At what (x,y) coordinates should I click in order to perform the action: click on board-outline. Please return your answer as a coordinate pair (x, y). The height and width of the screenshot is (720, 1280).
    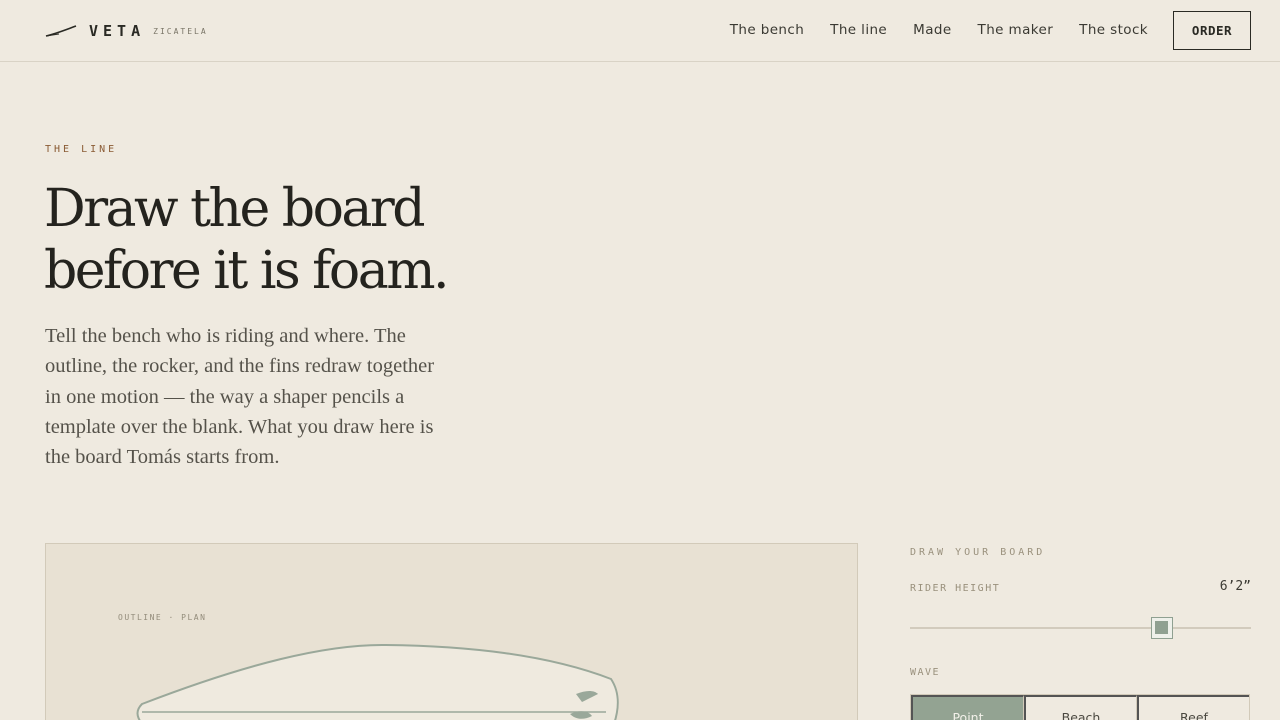
    Looking at the image, I should click on (377, 681).